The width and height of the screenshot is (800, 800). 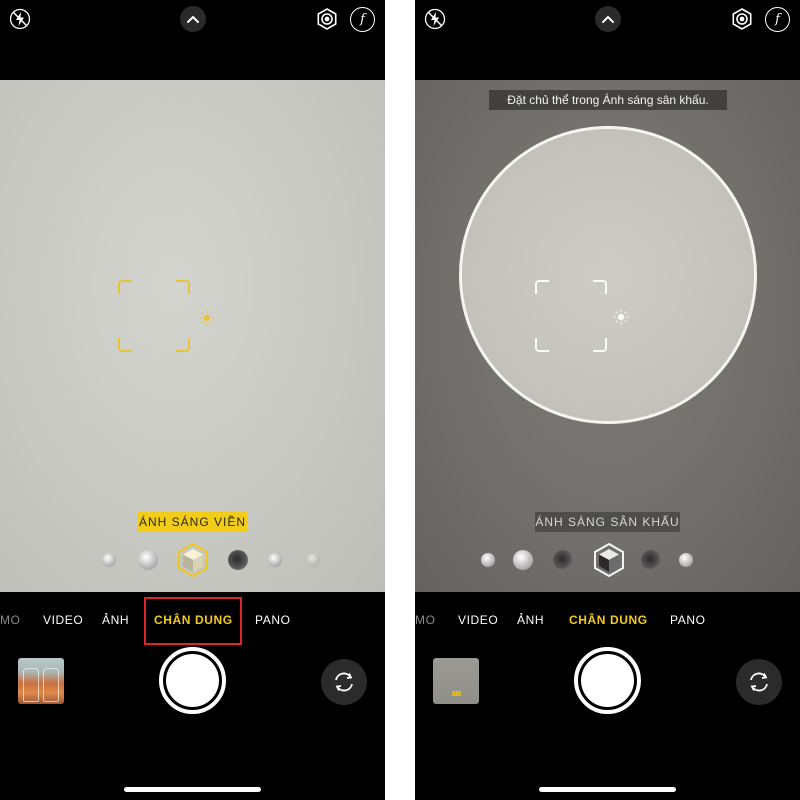 I want to click on lighting-effect-label: ÁNH SÁNG SÂN KHẤU, so click(x=607, y=522).